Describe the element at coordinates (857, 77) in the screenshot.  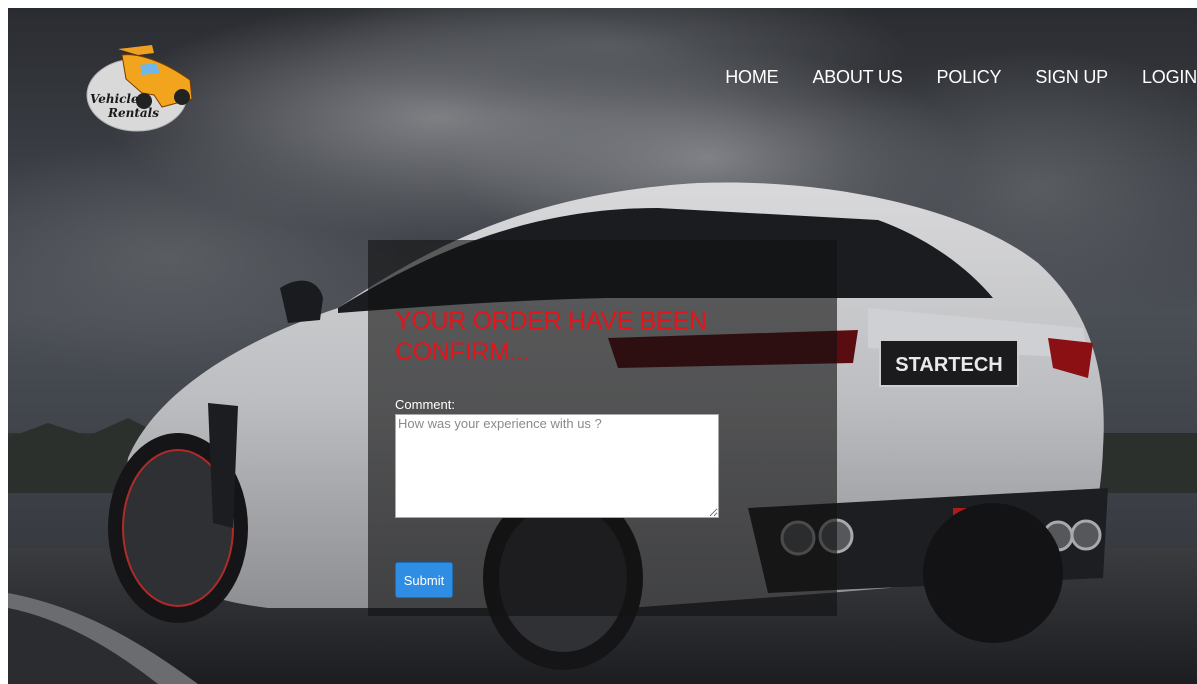
I see `nav-about-us-link: ABOUT US` at that location.